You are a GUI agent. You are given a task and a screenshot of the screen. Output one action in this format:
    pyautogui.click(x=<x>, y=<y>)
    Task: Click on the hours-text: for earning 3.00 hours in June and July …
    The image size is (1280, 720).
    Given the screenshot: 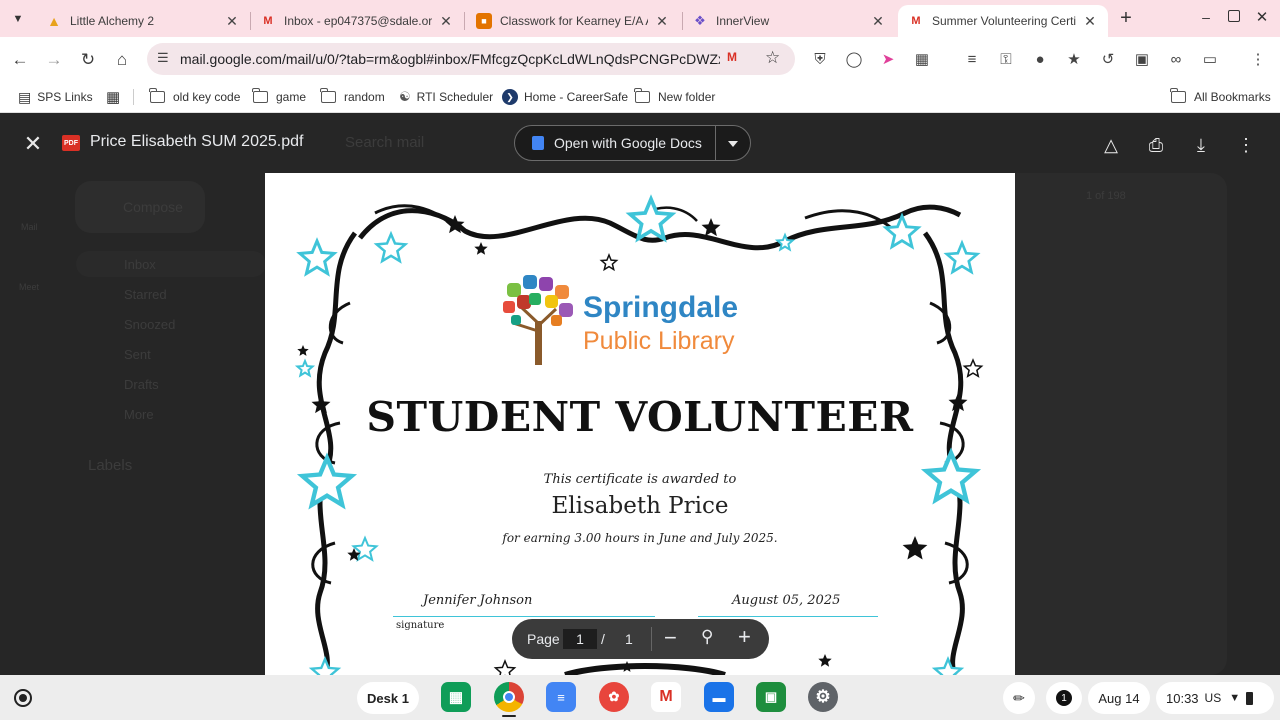 What is the action you would take?
    pyautogui.click(x=640, y=538)
    